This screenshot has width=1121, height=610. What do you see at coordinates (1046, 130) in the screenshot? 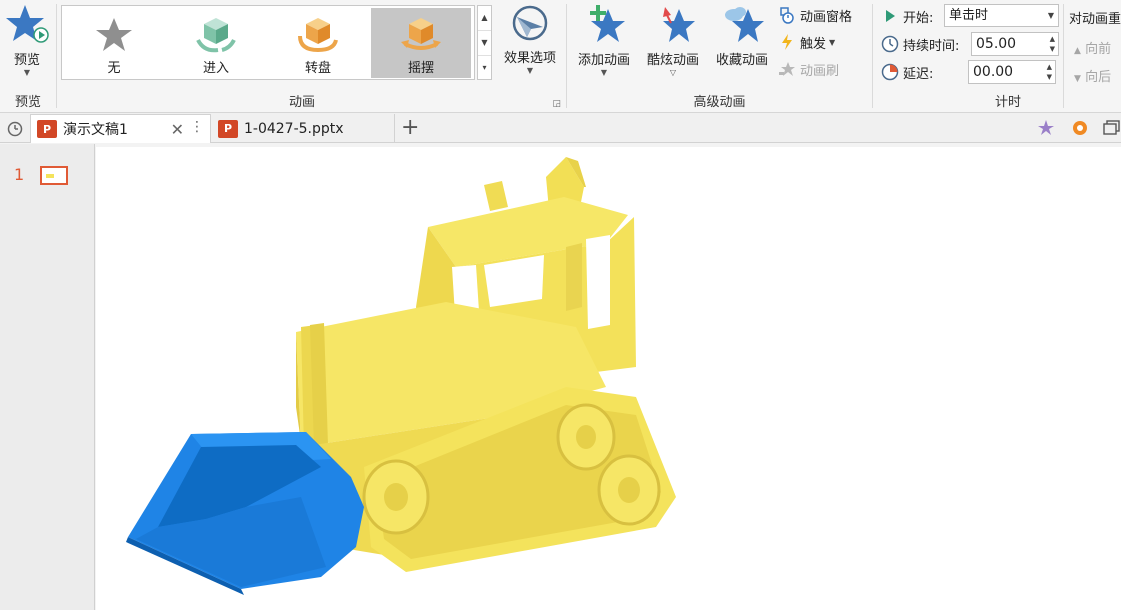
I see `magic-wand-icon` at bounding box center [1046, 130].